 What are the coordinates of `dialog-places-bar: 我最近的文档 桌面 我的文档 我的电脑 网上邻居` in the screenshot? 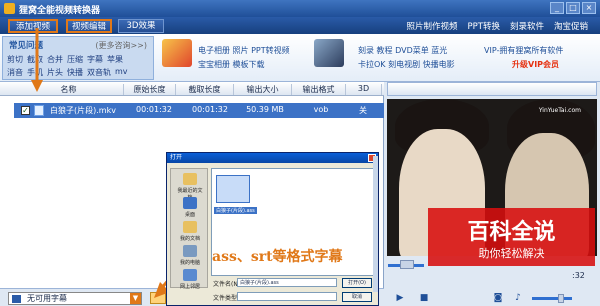 It's located at (189, 229).